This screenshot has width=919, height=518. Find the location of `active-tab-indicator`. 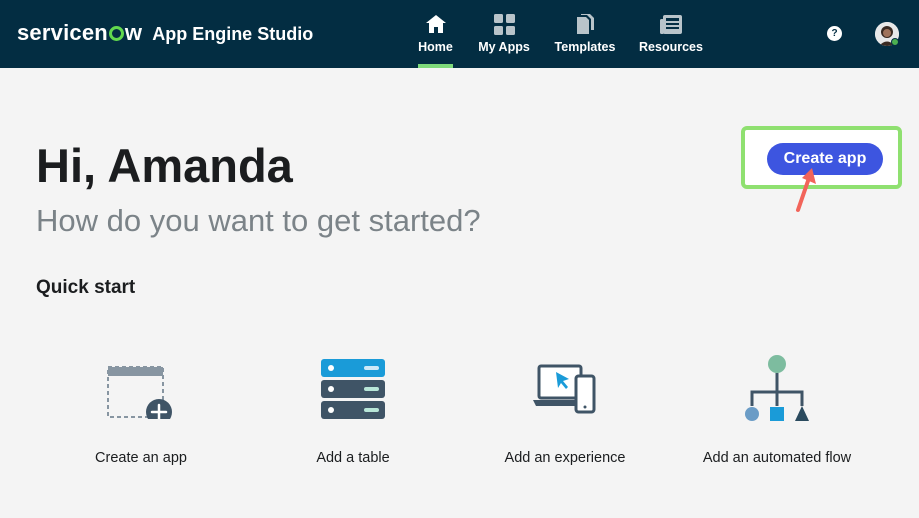

active-tab-indicator is located at coordinates (435, 66).